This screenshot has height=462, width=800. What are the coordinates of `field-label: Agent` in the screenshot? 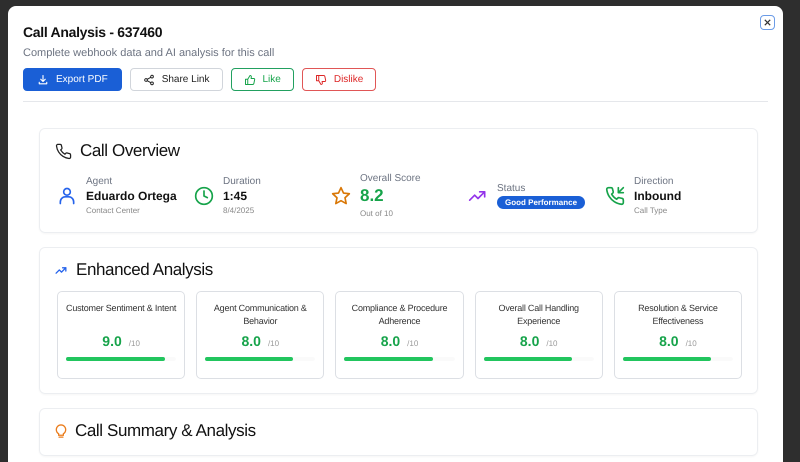 It's located at (100, 181).